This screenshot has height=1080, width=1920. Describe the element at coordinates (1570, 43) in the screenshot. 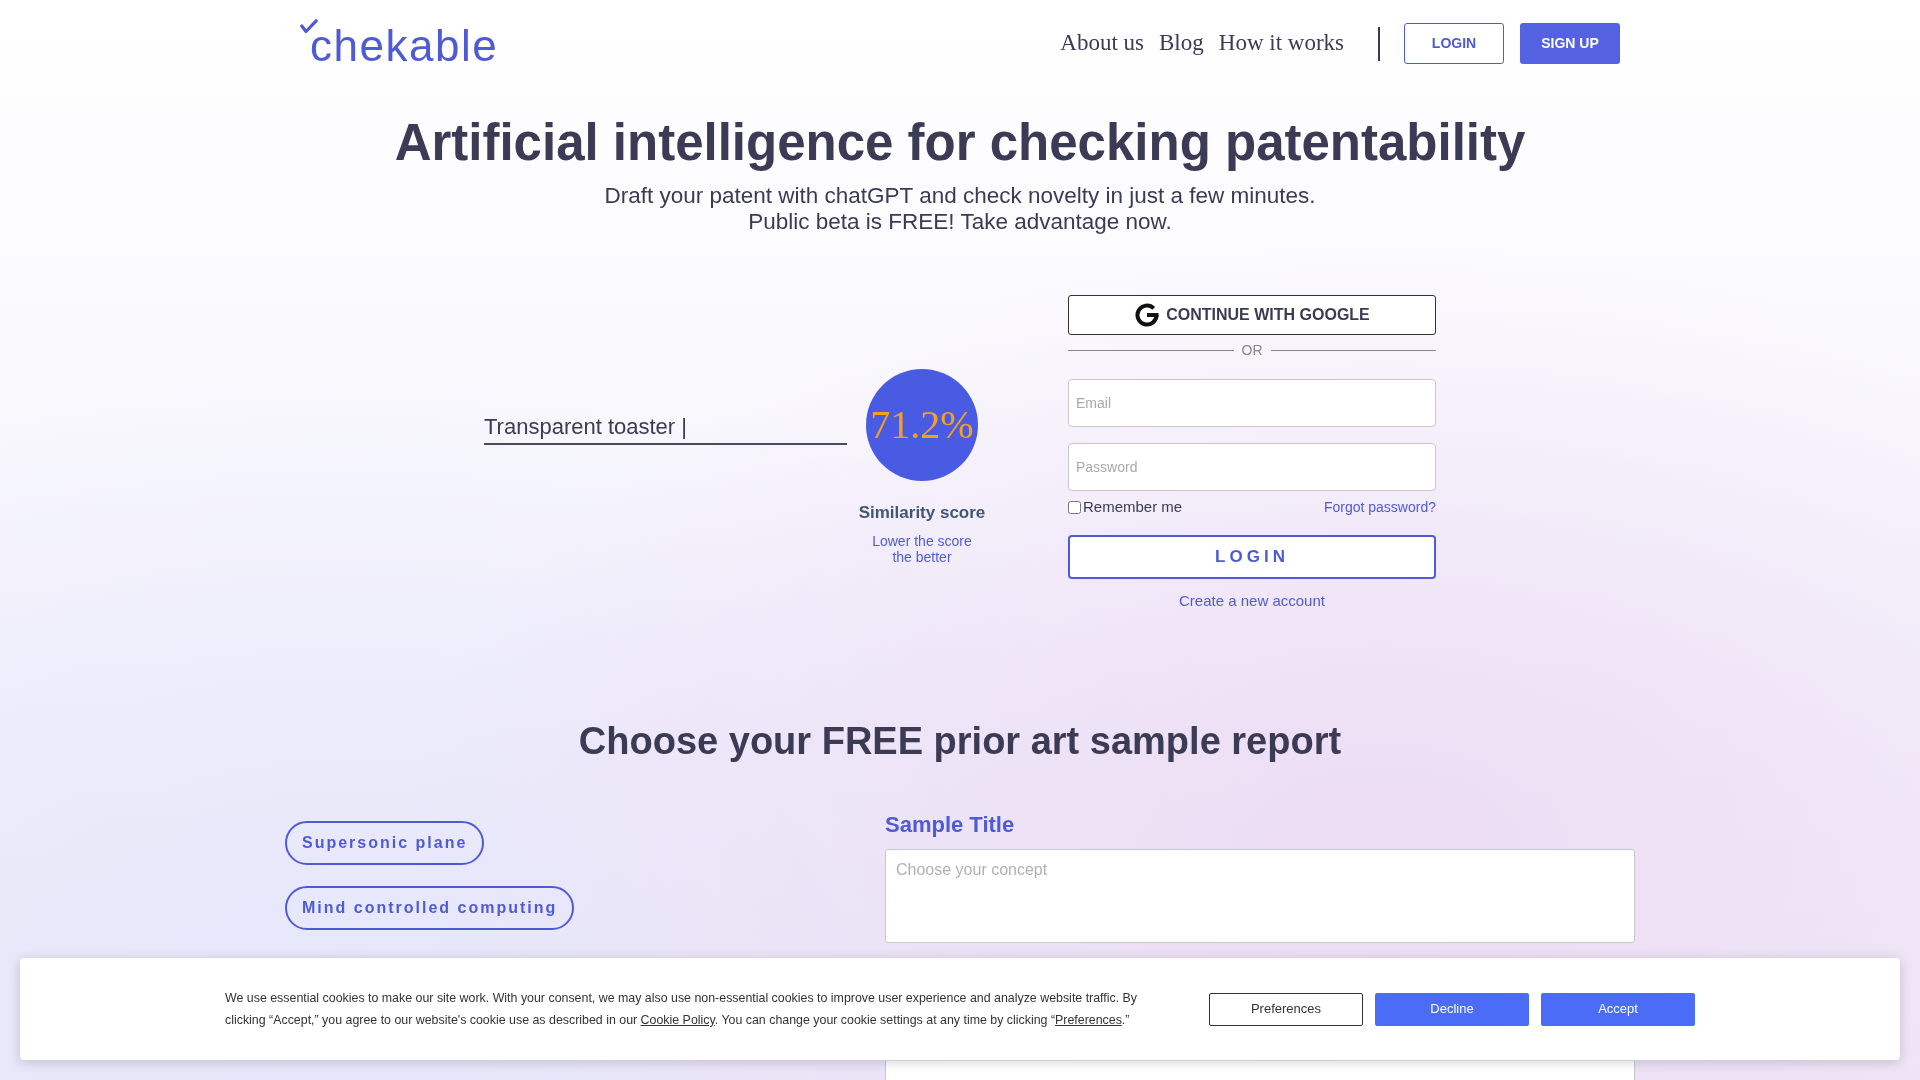

I see `signup-button: SIGN UP` at that location.